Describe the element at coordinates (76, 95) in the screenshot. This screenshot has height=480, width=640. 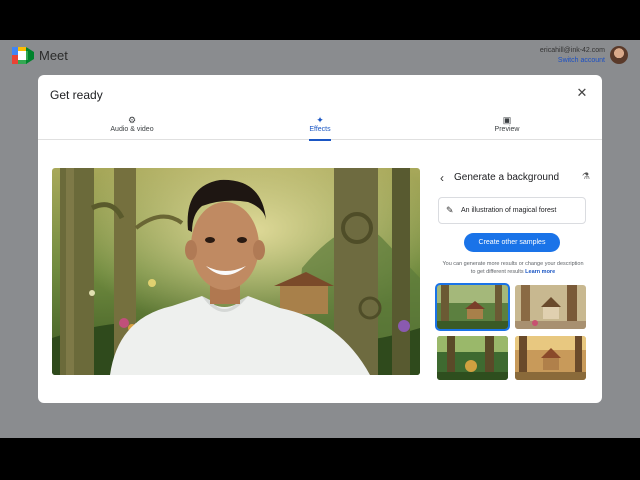
I see `dialog-title: Get ready` at that location.